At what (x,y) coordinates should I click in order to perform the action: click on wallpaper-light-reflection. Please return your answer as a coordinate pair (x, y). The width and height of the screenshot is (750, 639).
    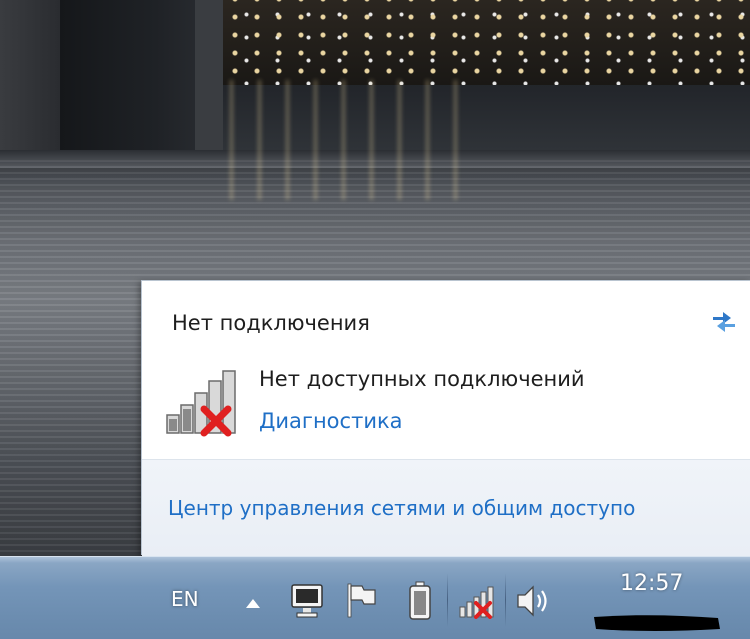
    Looking at the image, I should click on (345, 140).